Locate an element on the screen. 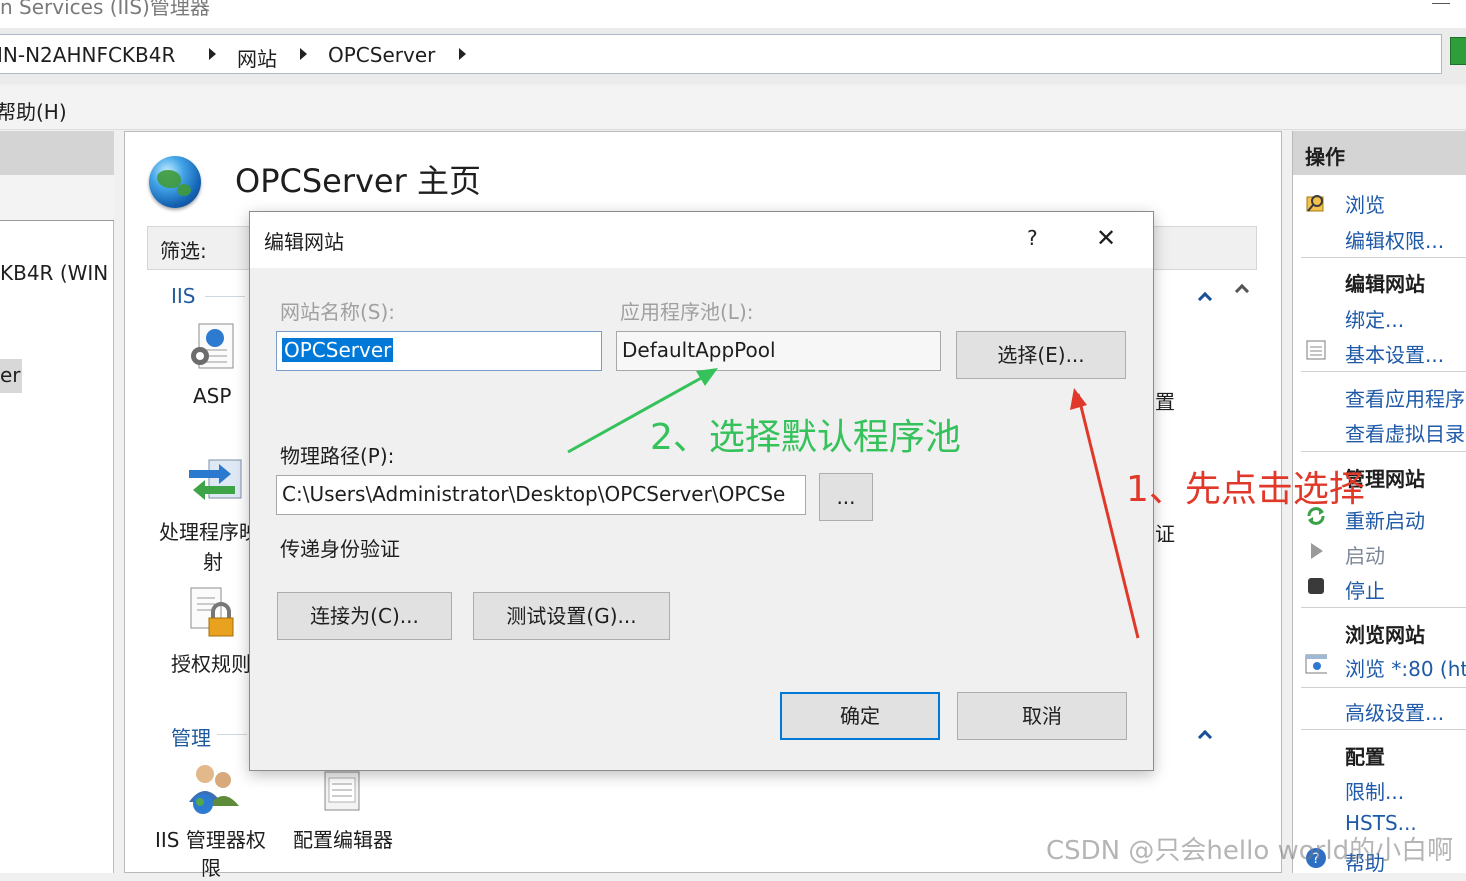  dialog-title: 编辑网站 is located at coordinates (304, 242).